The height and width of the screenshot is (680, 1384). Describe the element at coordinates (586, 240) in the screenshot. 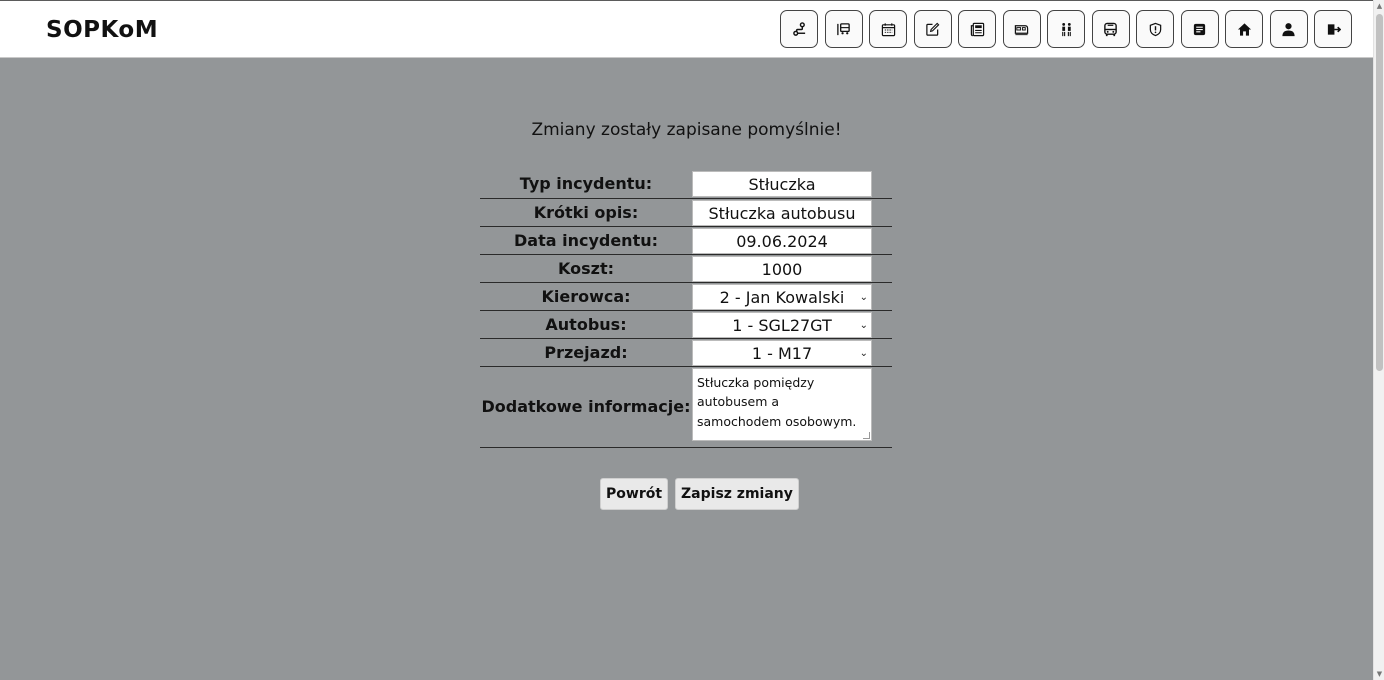

I see `date-label: Data incydentu:` at that location.